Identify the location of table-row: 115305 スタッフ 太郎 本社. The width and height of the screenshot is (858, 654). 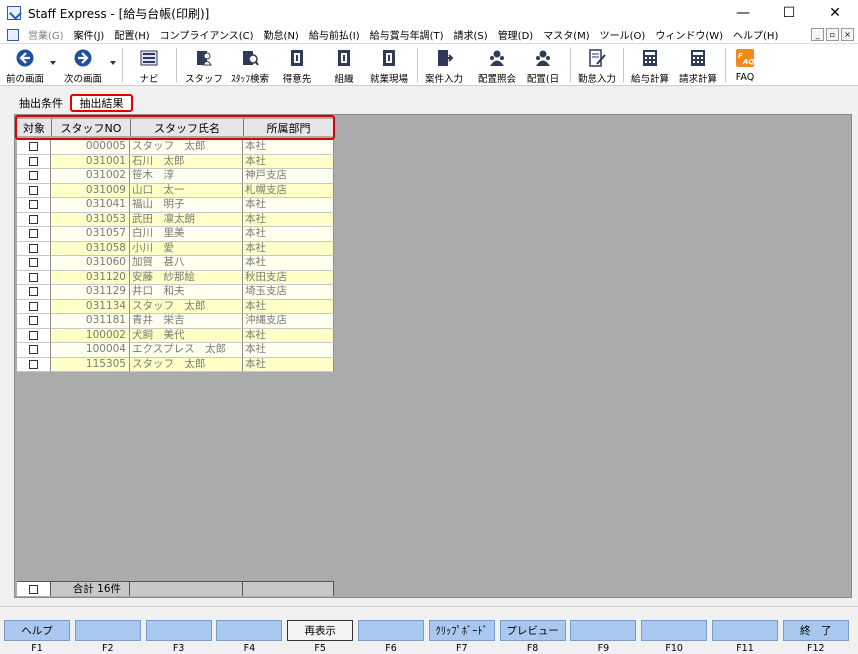
(175, 364).